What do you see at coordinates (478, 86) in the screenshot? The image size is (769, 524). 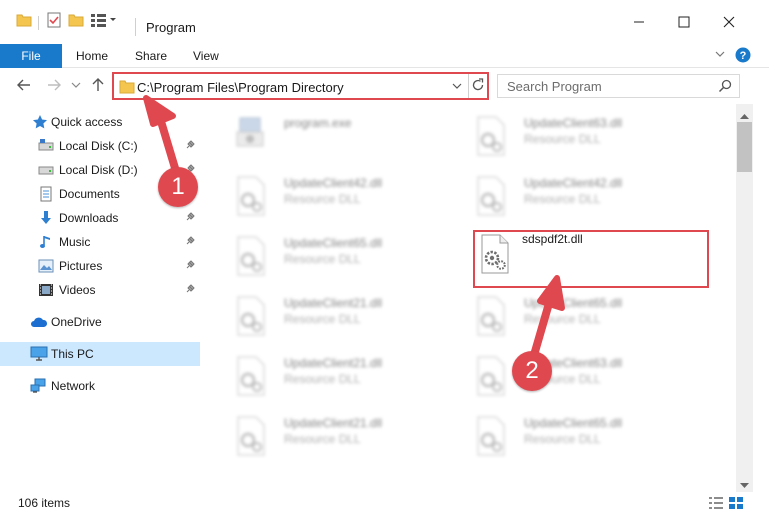 I see `refresh-icon` at bounding box center [478, 86].